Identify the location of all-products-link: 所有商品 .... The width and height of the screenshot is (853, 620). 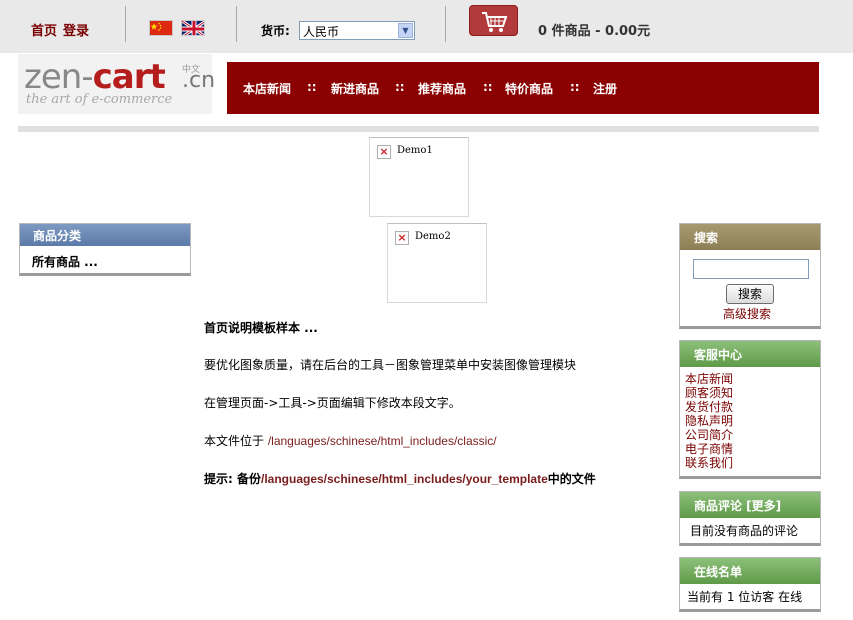
(65, 261).